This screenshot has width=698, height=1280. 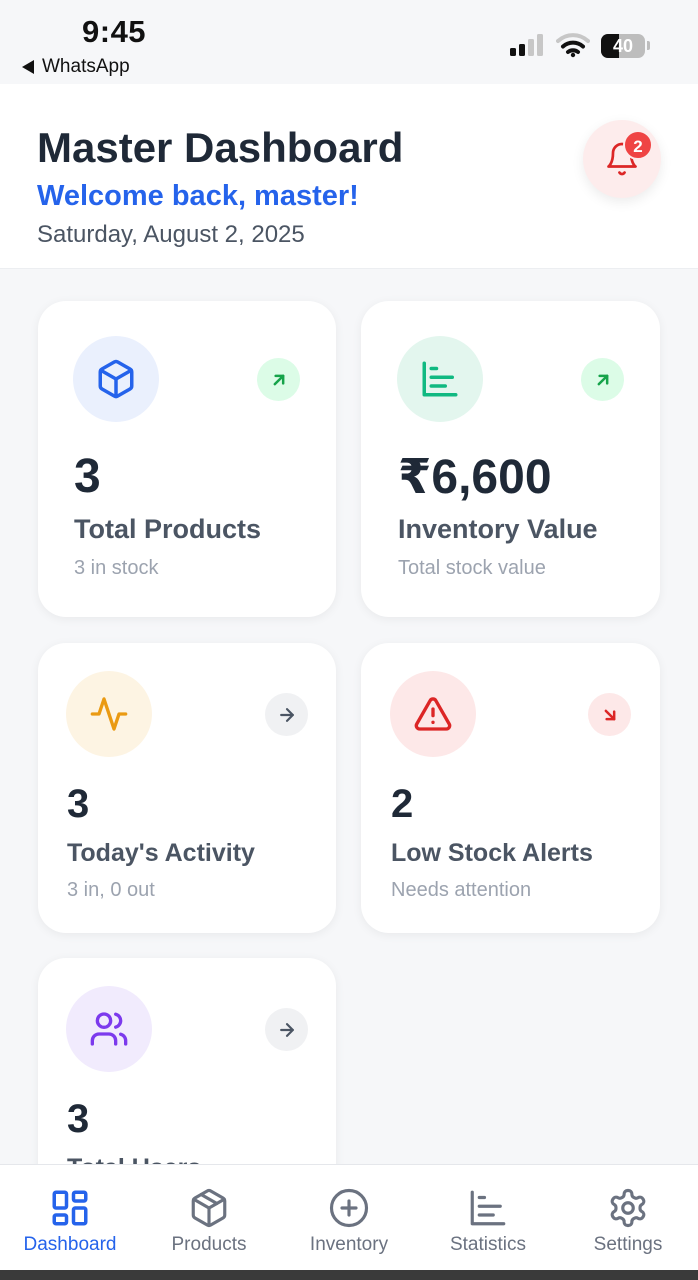 What do you see at coordinates (638, 145) in the screenshot?
I see `notification-badge: 2` at bounding box center [638, 145].